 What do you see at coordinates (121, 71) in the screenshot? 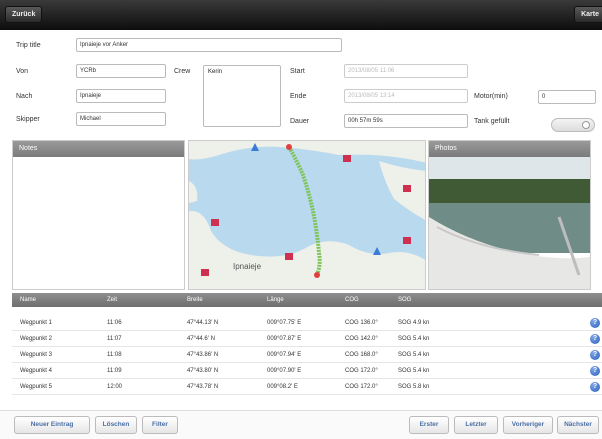
I see `von-field: YCRb` at bounding box center [121, 71].